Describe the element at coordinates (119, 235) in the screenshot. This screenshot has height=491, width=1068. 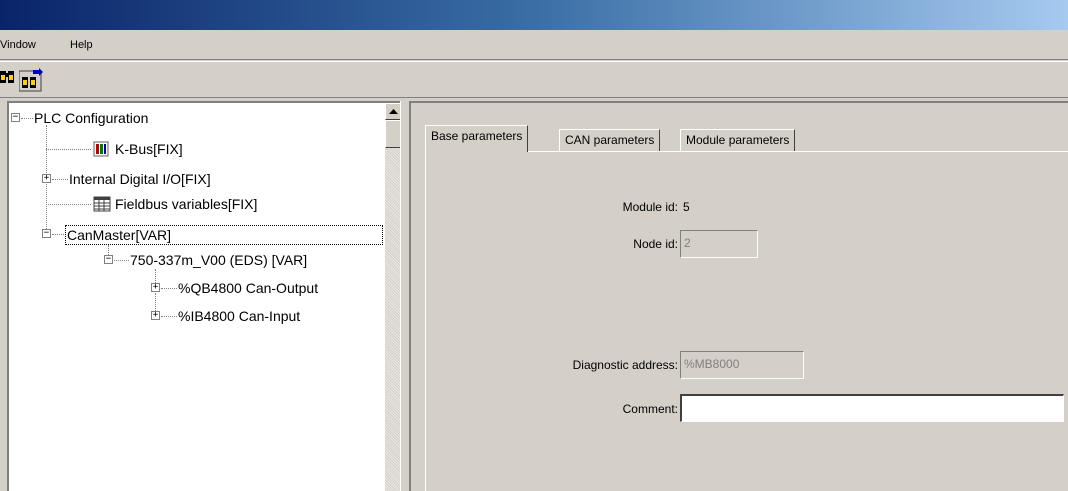
I see `tree-node-canmaster: CanMaster[VAR]` at that location.